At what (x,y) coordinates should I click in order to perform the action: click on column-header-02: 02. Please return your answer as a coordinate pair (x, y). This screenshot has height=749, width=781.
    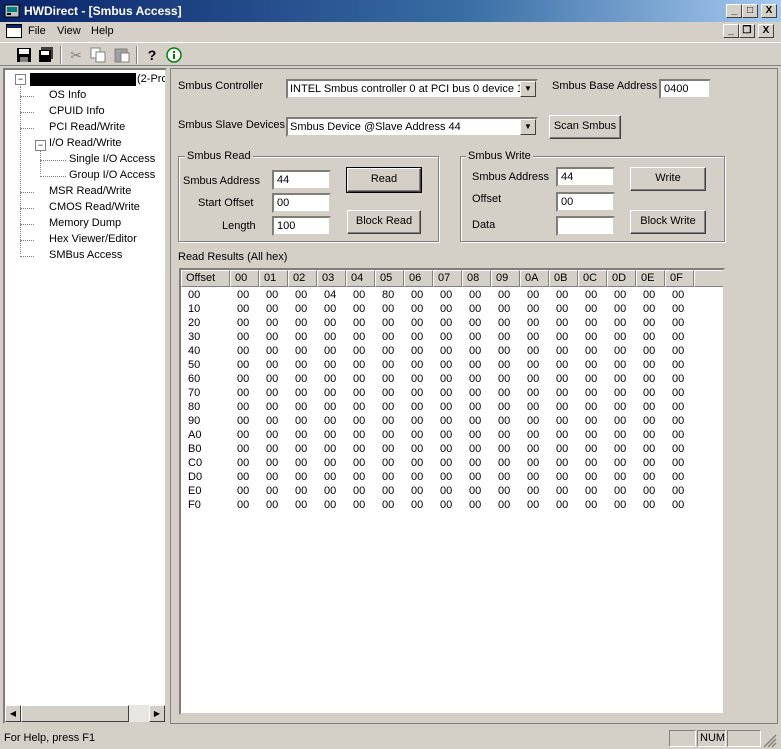
    Looking at the image, I should click on (302, 278).